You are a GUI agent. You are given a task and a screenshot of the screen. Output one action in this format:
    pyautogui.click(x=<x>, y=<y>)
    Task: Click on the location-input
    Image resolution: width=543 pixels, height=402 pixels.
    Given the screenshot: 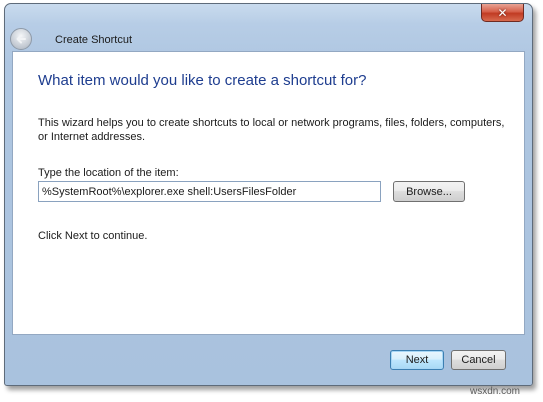 What is the action you would take?
    pyautogui.click(x=209, y=191)
    